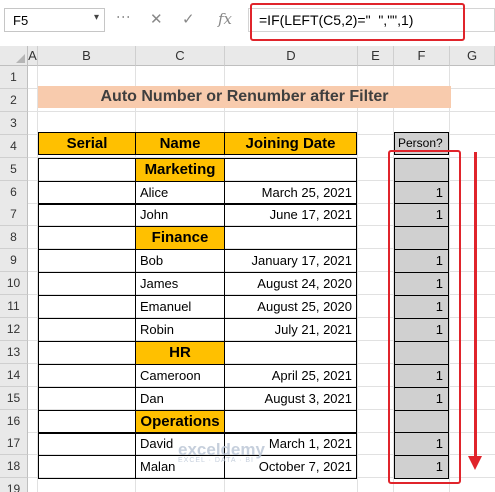  What do you see at coordinates (180, 215) in the screenshot?
I see `name-cell: John` at bounding box center [180, 215].